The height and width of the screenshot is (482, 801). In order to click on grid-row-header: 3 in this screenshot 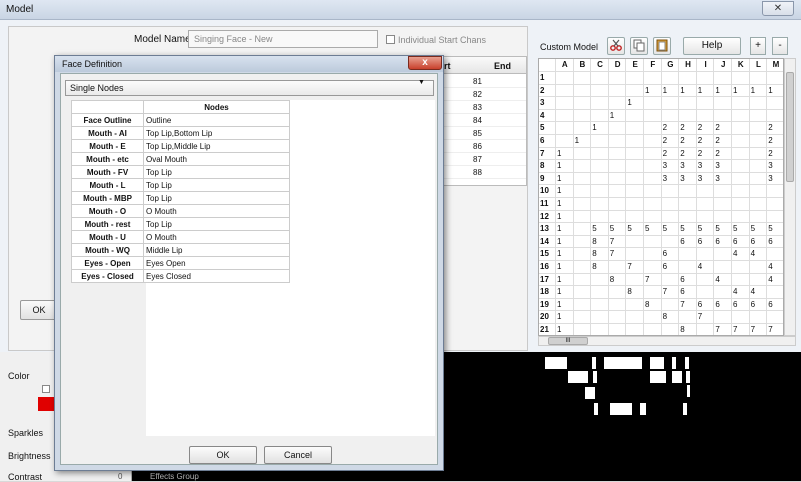, I will do `click(547, 103)`.